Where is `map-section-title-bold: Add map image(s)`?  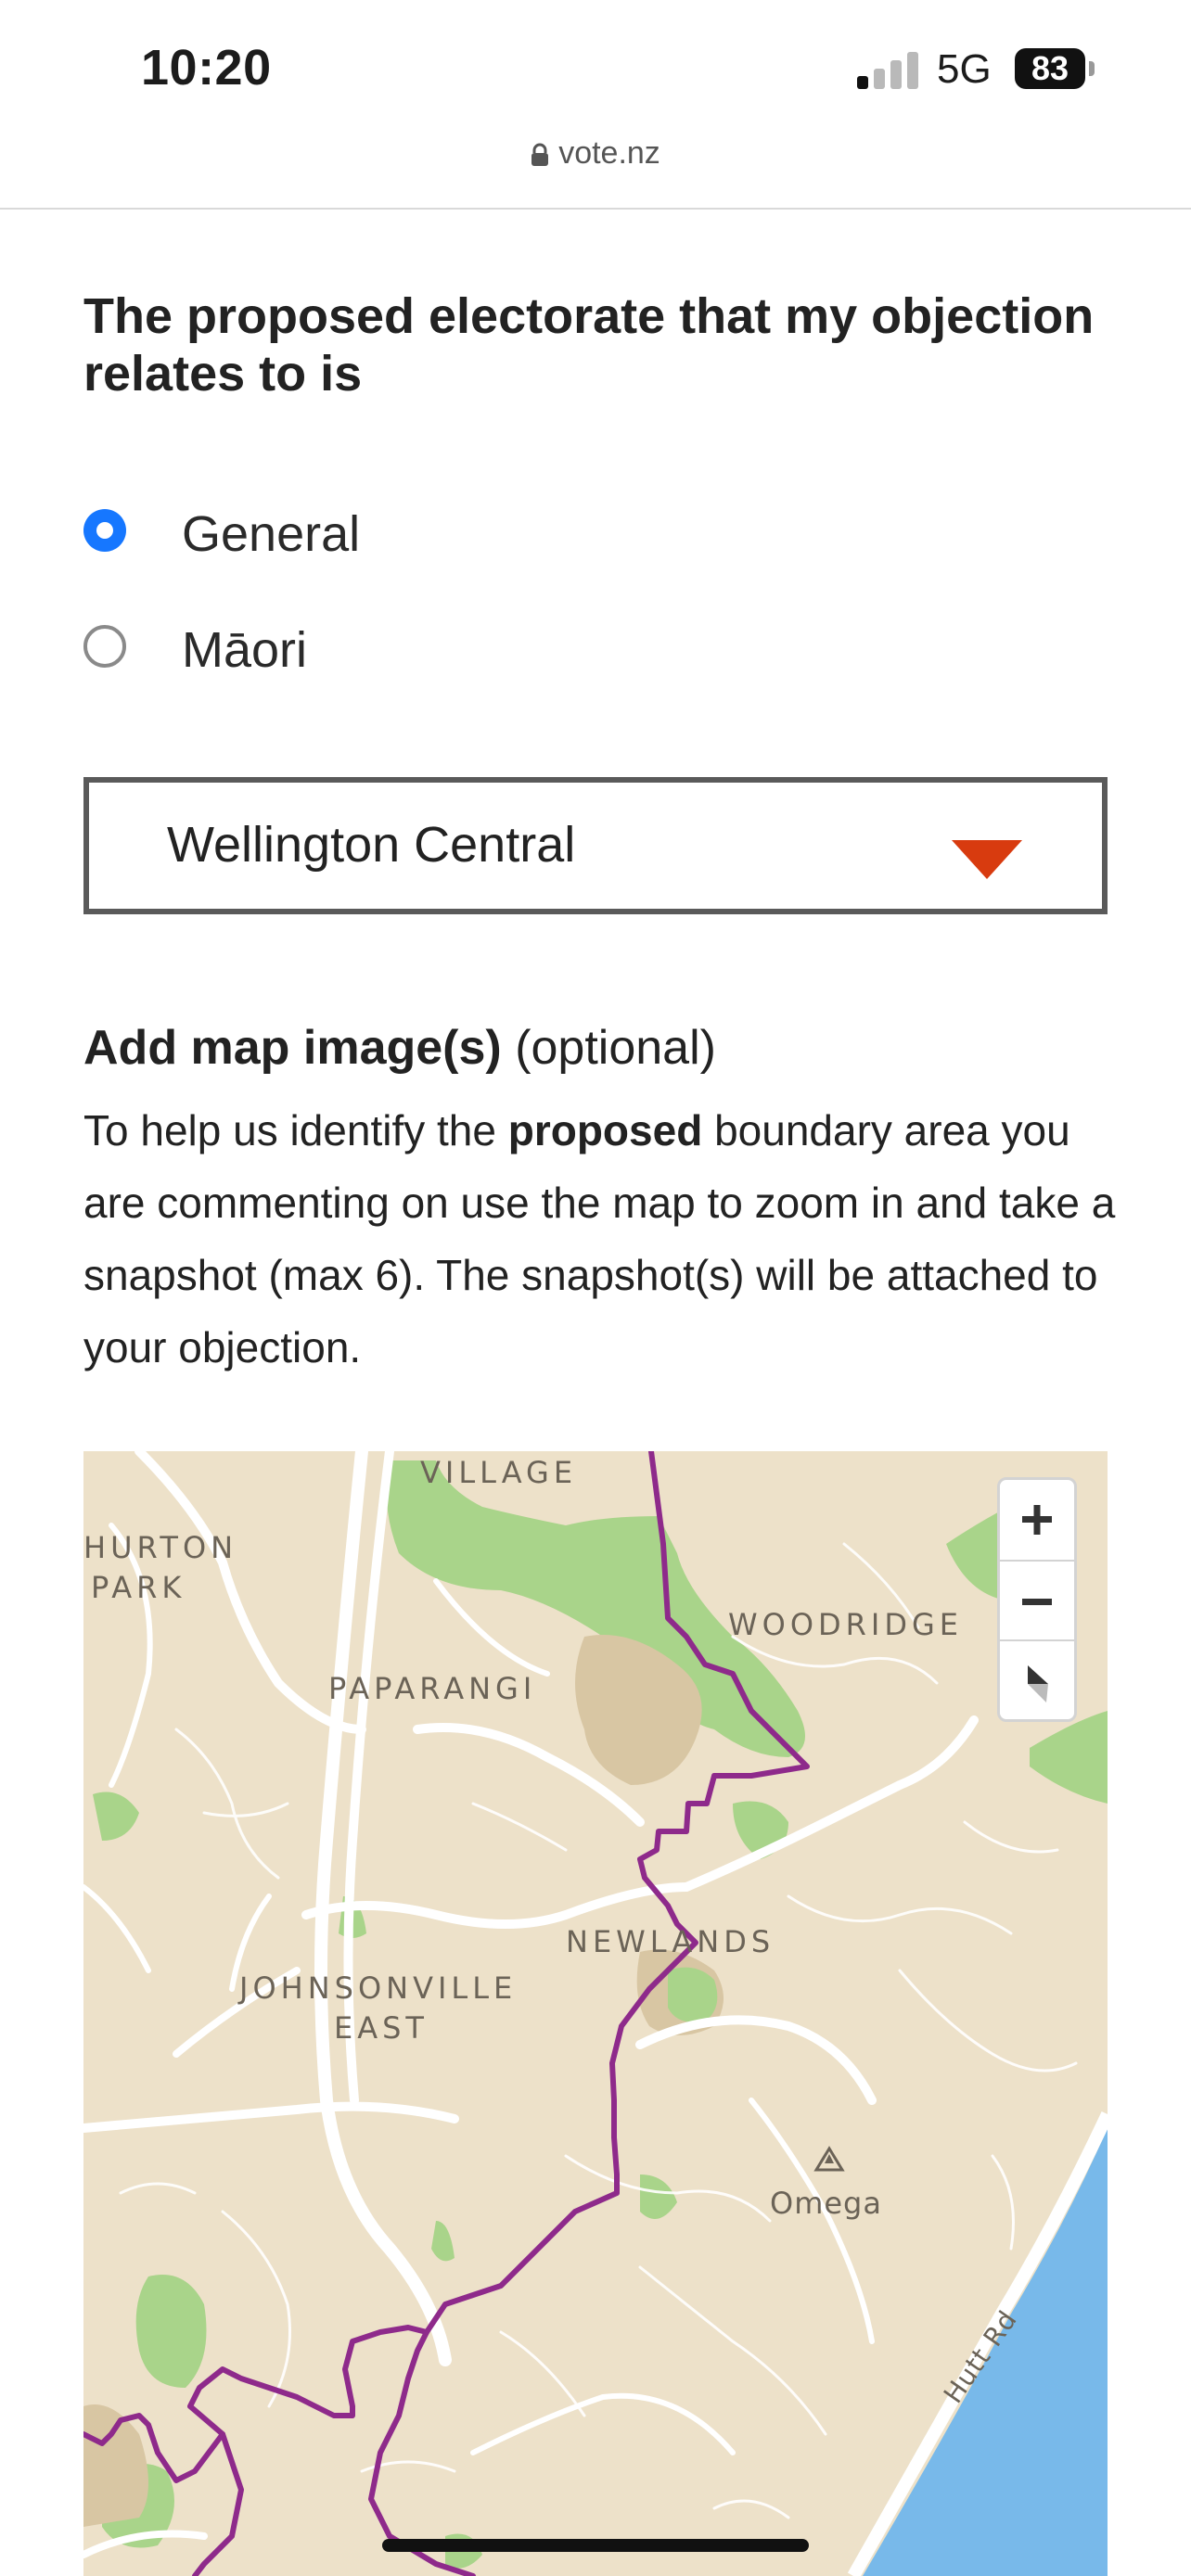 map-section-title-bold: Add map image(s) is located at coordinates (292, 1048).